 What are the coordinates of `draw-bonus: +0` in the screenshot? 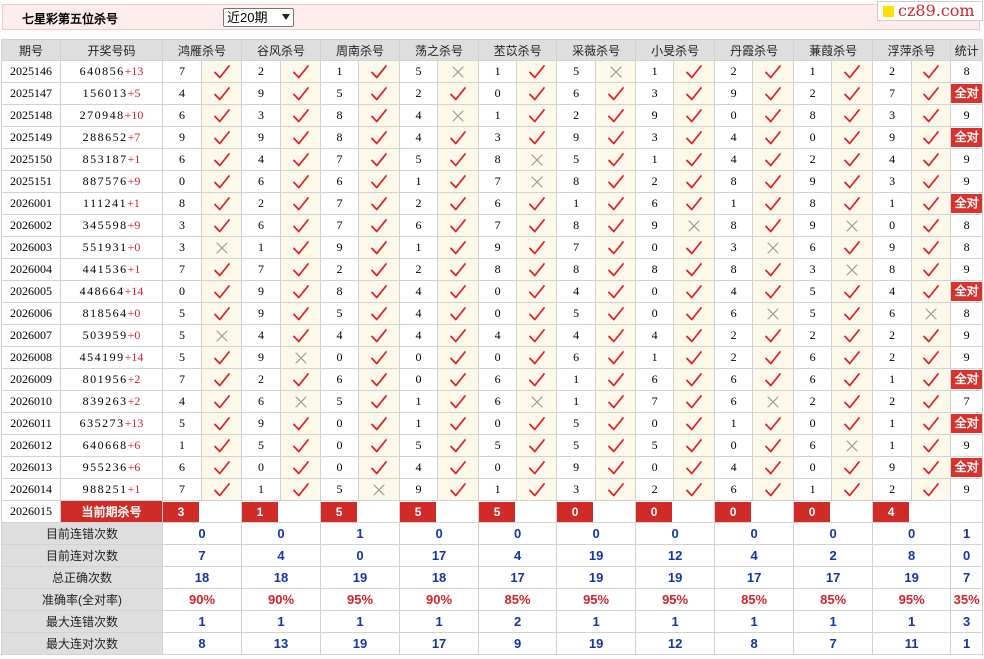 It's located at (134, 335).